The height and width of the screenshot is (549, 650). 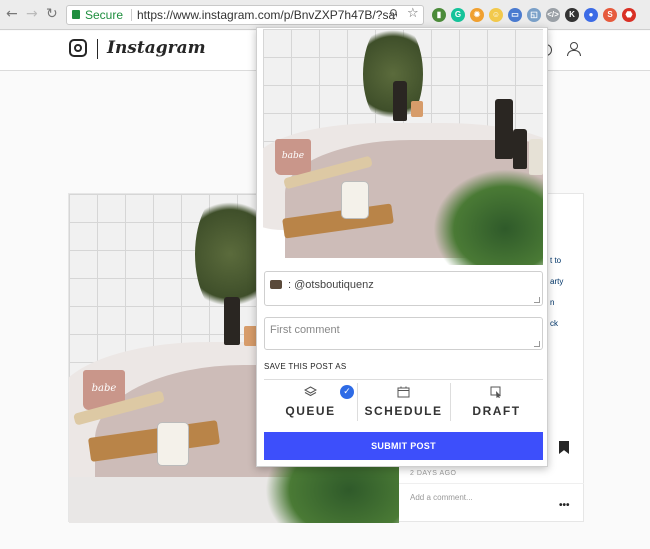 What do you see at coordinates (417, 109) in the screenshot?
I see `small-pot` at bounding box center [417, 109].